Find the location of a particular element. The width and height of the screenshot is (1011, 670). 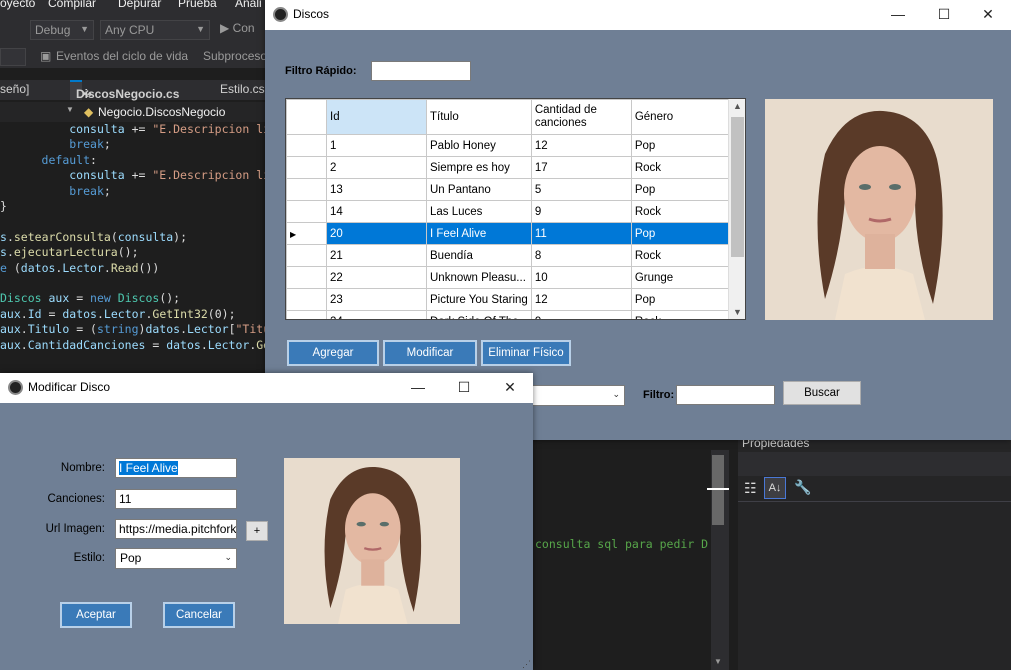

cell-id: 20 is located at coordinates (376, 233).